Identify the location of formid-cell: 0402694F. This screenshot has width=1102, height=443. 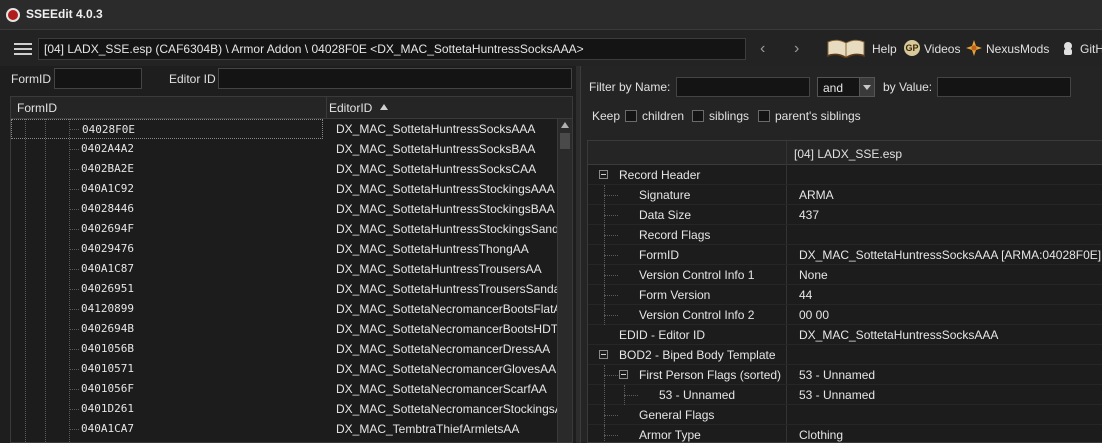
(107, 228).